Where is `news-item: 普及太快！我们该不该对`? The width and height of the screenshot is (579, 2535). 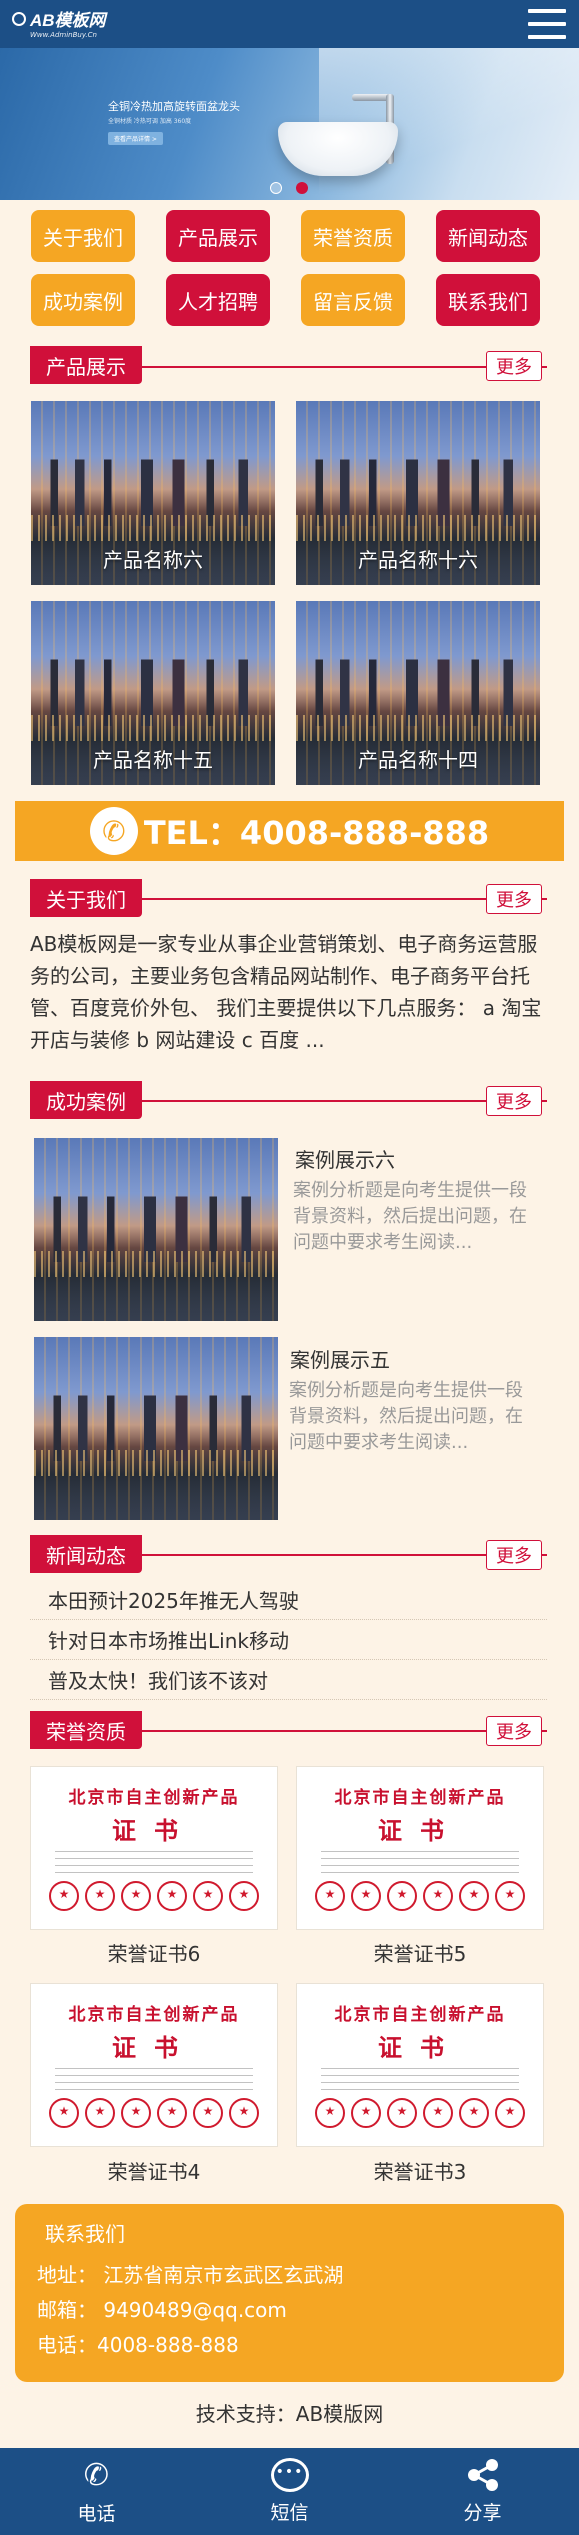 news-item: 普及太快！我们该不该对 is located at coordinates (288, 1680).